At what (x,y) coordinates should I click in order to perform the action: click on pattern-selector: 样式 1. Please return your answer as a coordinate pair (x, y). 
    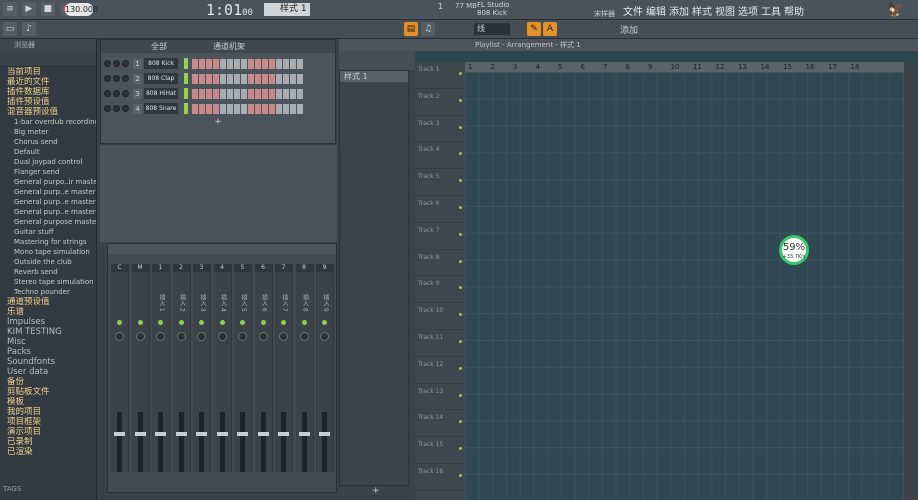
    Looking at the image, I should click on (287, 9).